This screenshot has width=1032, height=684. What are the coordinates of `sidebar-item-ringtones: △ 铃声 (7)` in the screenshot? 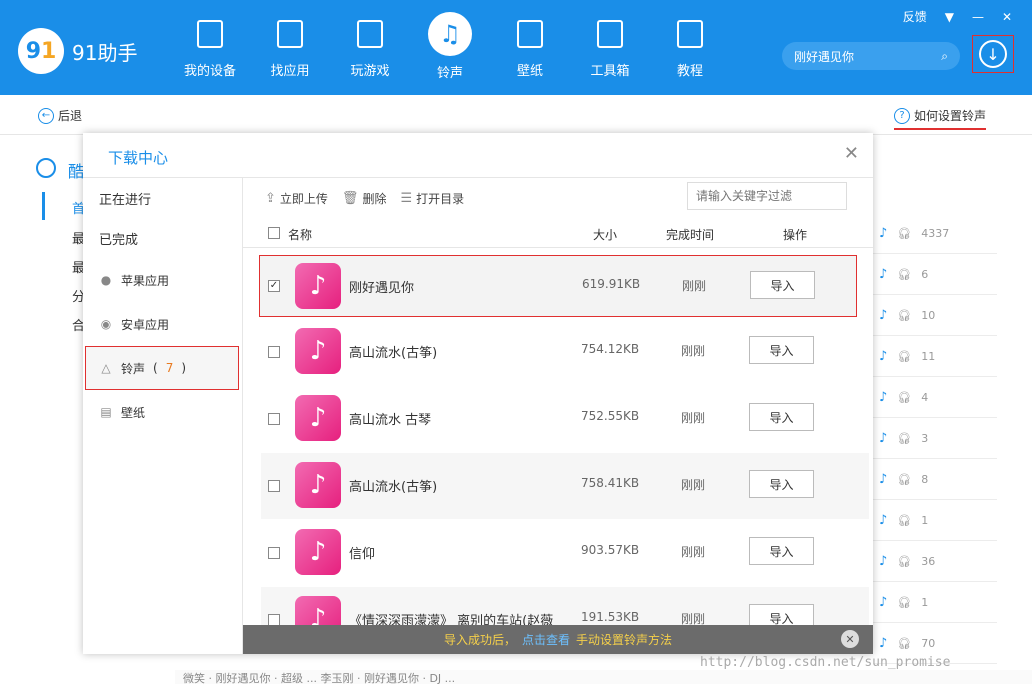 It's located at (162, 368).